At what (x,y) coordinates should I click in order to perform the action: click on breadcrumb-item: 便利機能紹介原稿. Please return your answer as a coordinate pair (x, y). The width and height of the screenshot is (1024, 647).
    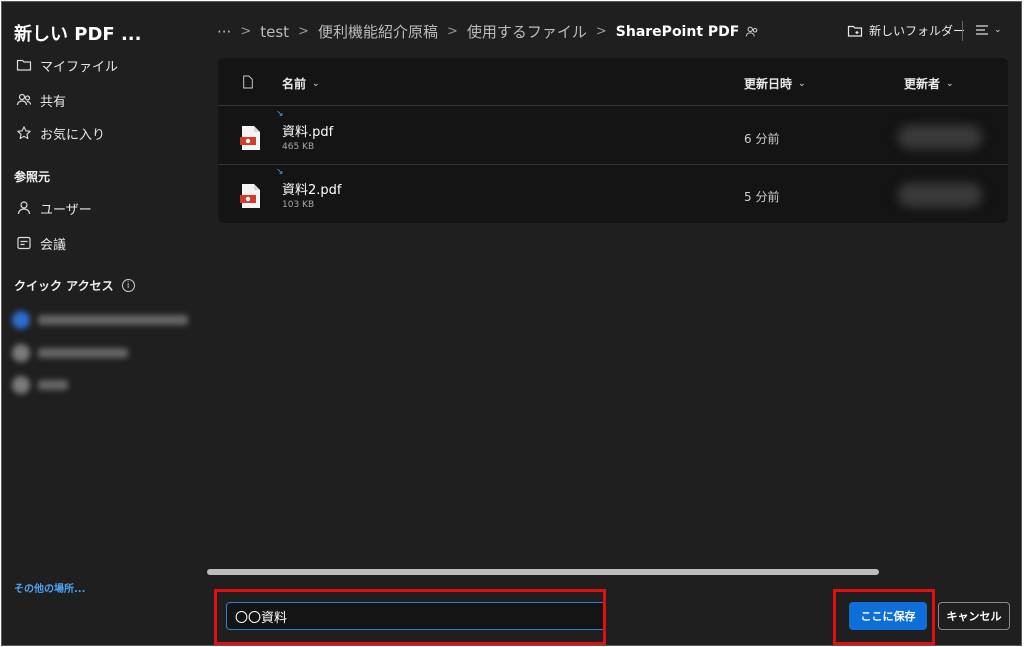
    Looking at the image, I should click on (378, 31).